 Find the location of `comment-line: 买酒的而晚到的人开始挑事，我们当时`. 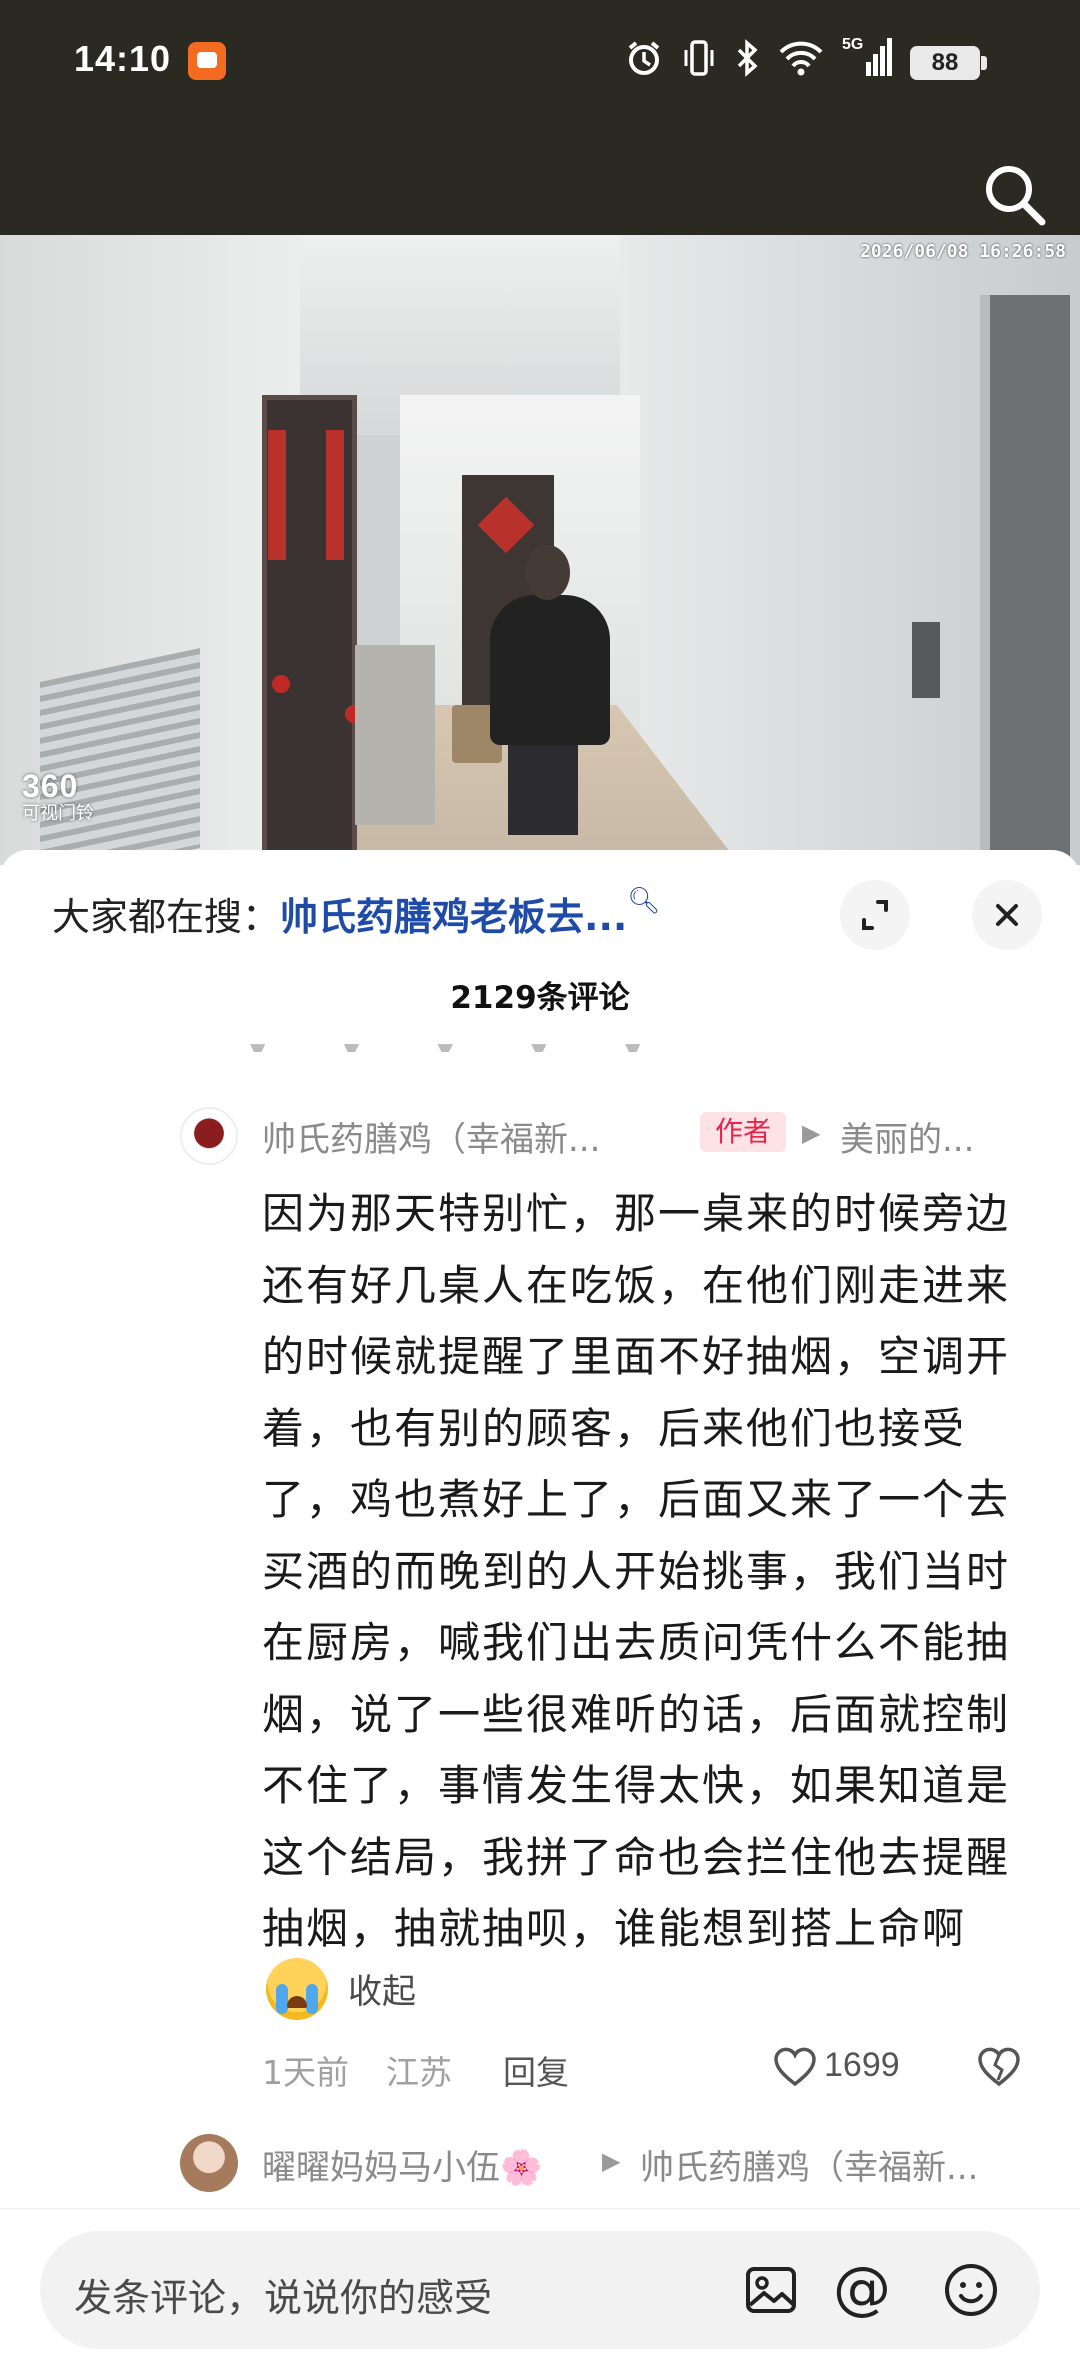

comment-line: 买酒的而晚到的人开始挑事，我们当时 is located at coordinates (636, 1571).